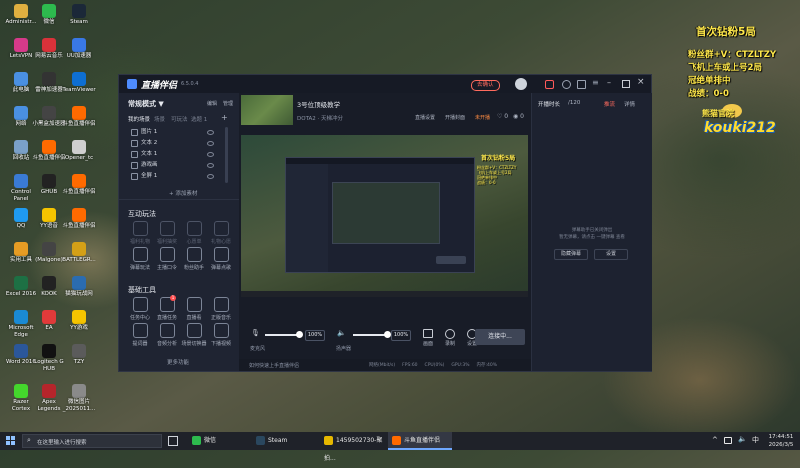 The image size is (800, 468). I want to click on help-link: 如何快速上手直播伴侣, so click(274, 365).